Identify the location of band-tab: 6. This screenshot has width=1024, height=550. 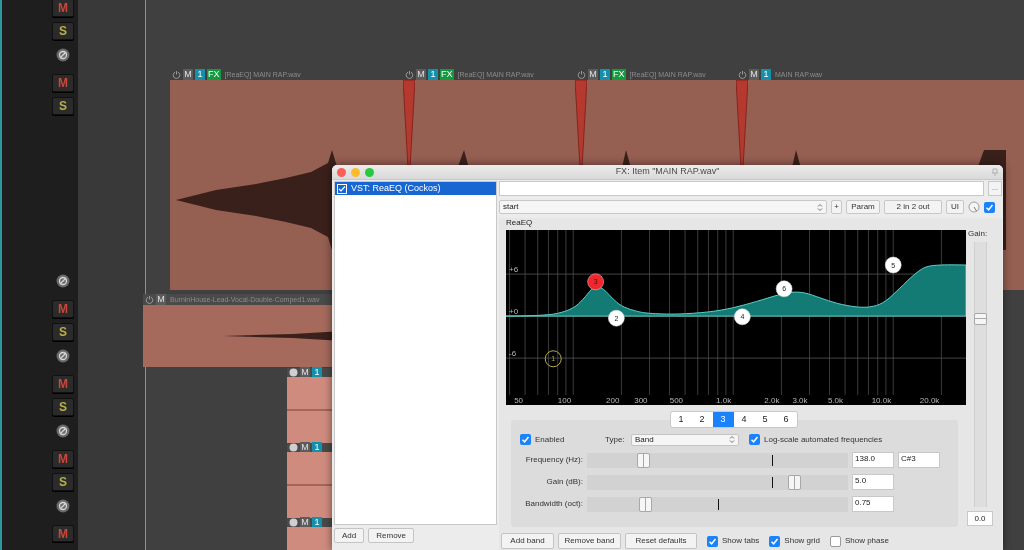
(786, 419).